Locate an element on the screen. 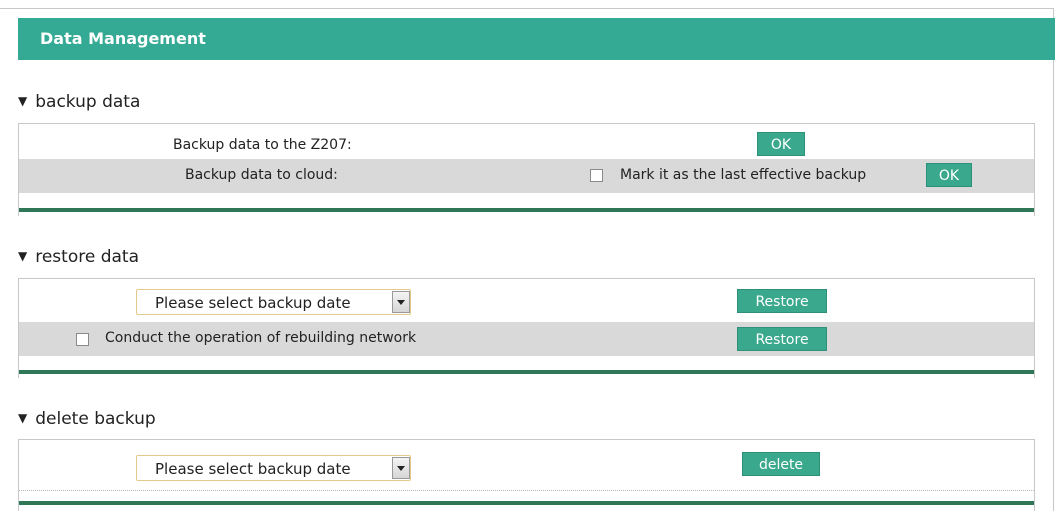 This screenshot has height=511, width=1055. section-backup-header: ▼ backup data is located at coordinates (79, 102).